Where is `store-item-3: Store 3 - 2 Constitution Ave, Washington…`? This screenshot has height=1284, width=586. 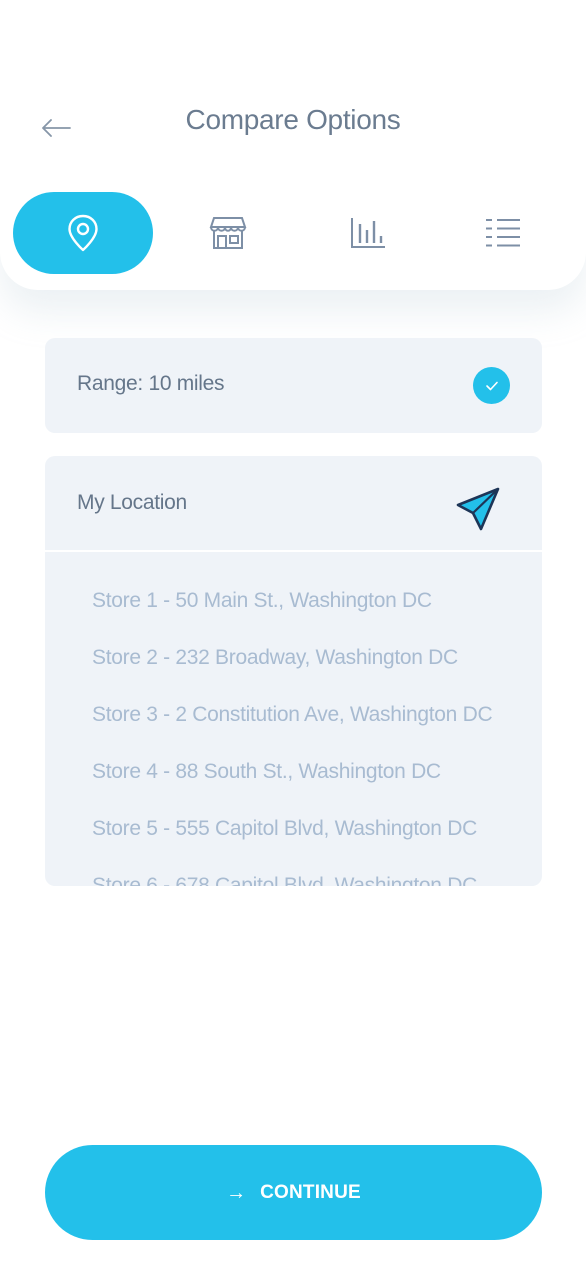
store-item-3: Store 3 - 2 Constitution Ave, Washington… is located at coordinates (293, 714).